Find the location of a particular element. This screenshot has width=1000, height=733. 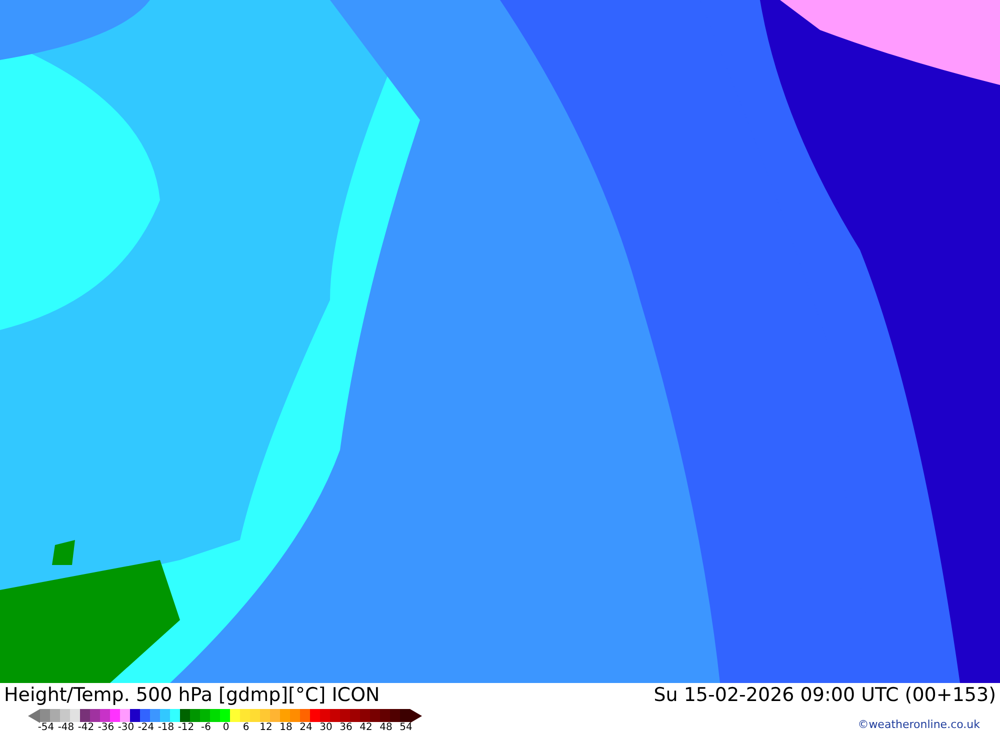

scale-tick-label: -42 is located at coordinates (86, 727).